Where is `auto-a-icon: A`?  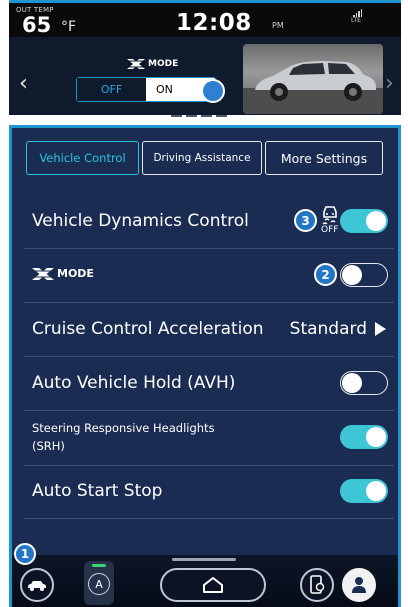
auto-a-icon: A is located at coordinates (99, 584).